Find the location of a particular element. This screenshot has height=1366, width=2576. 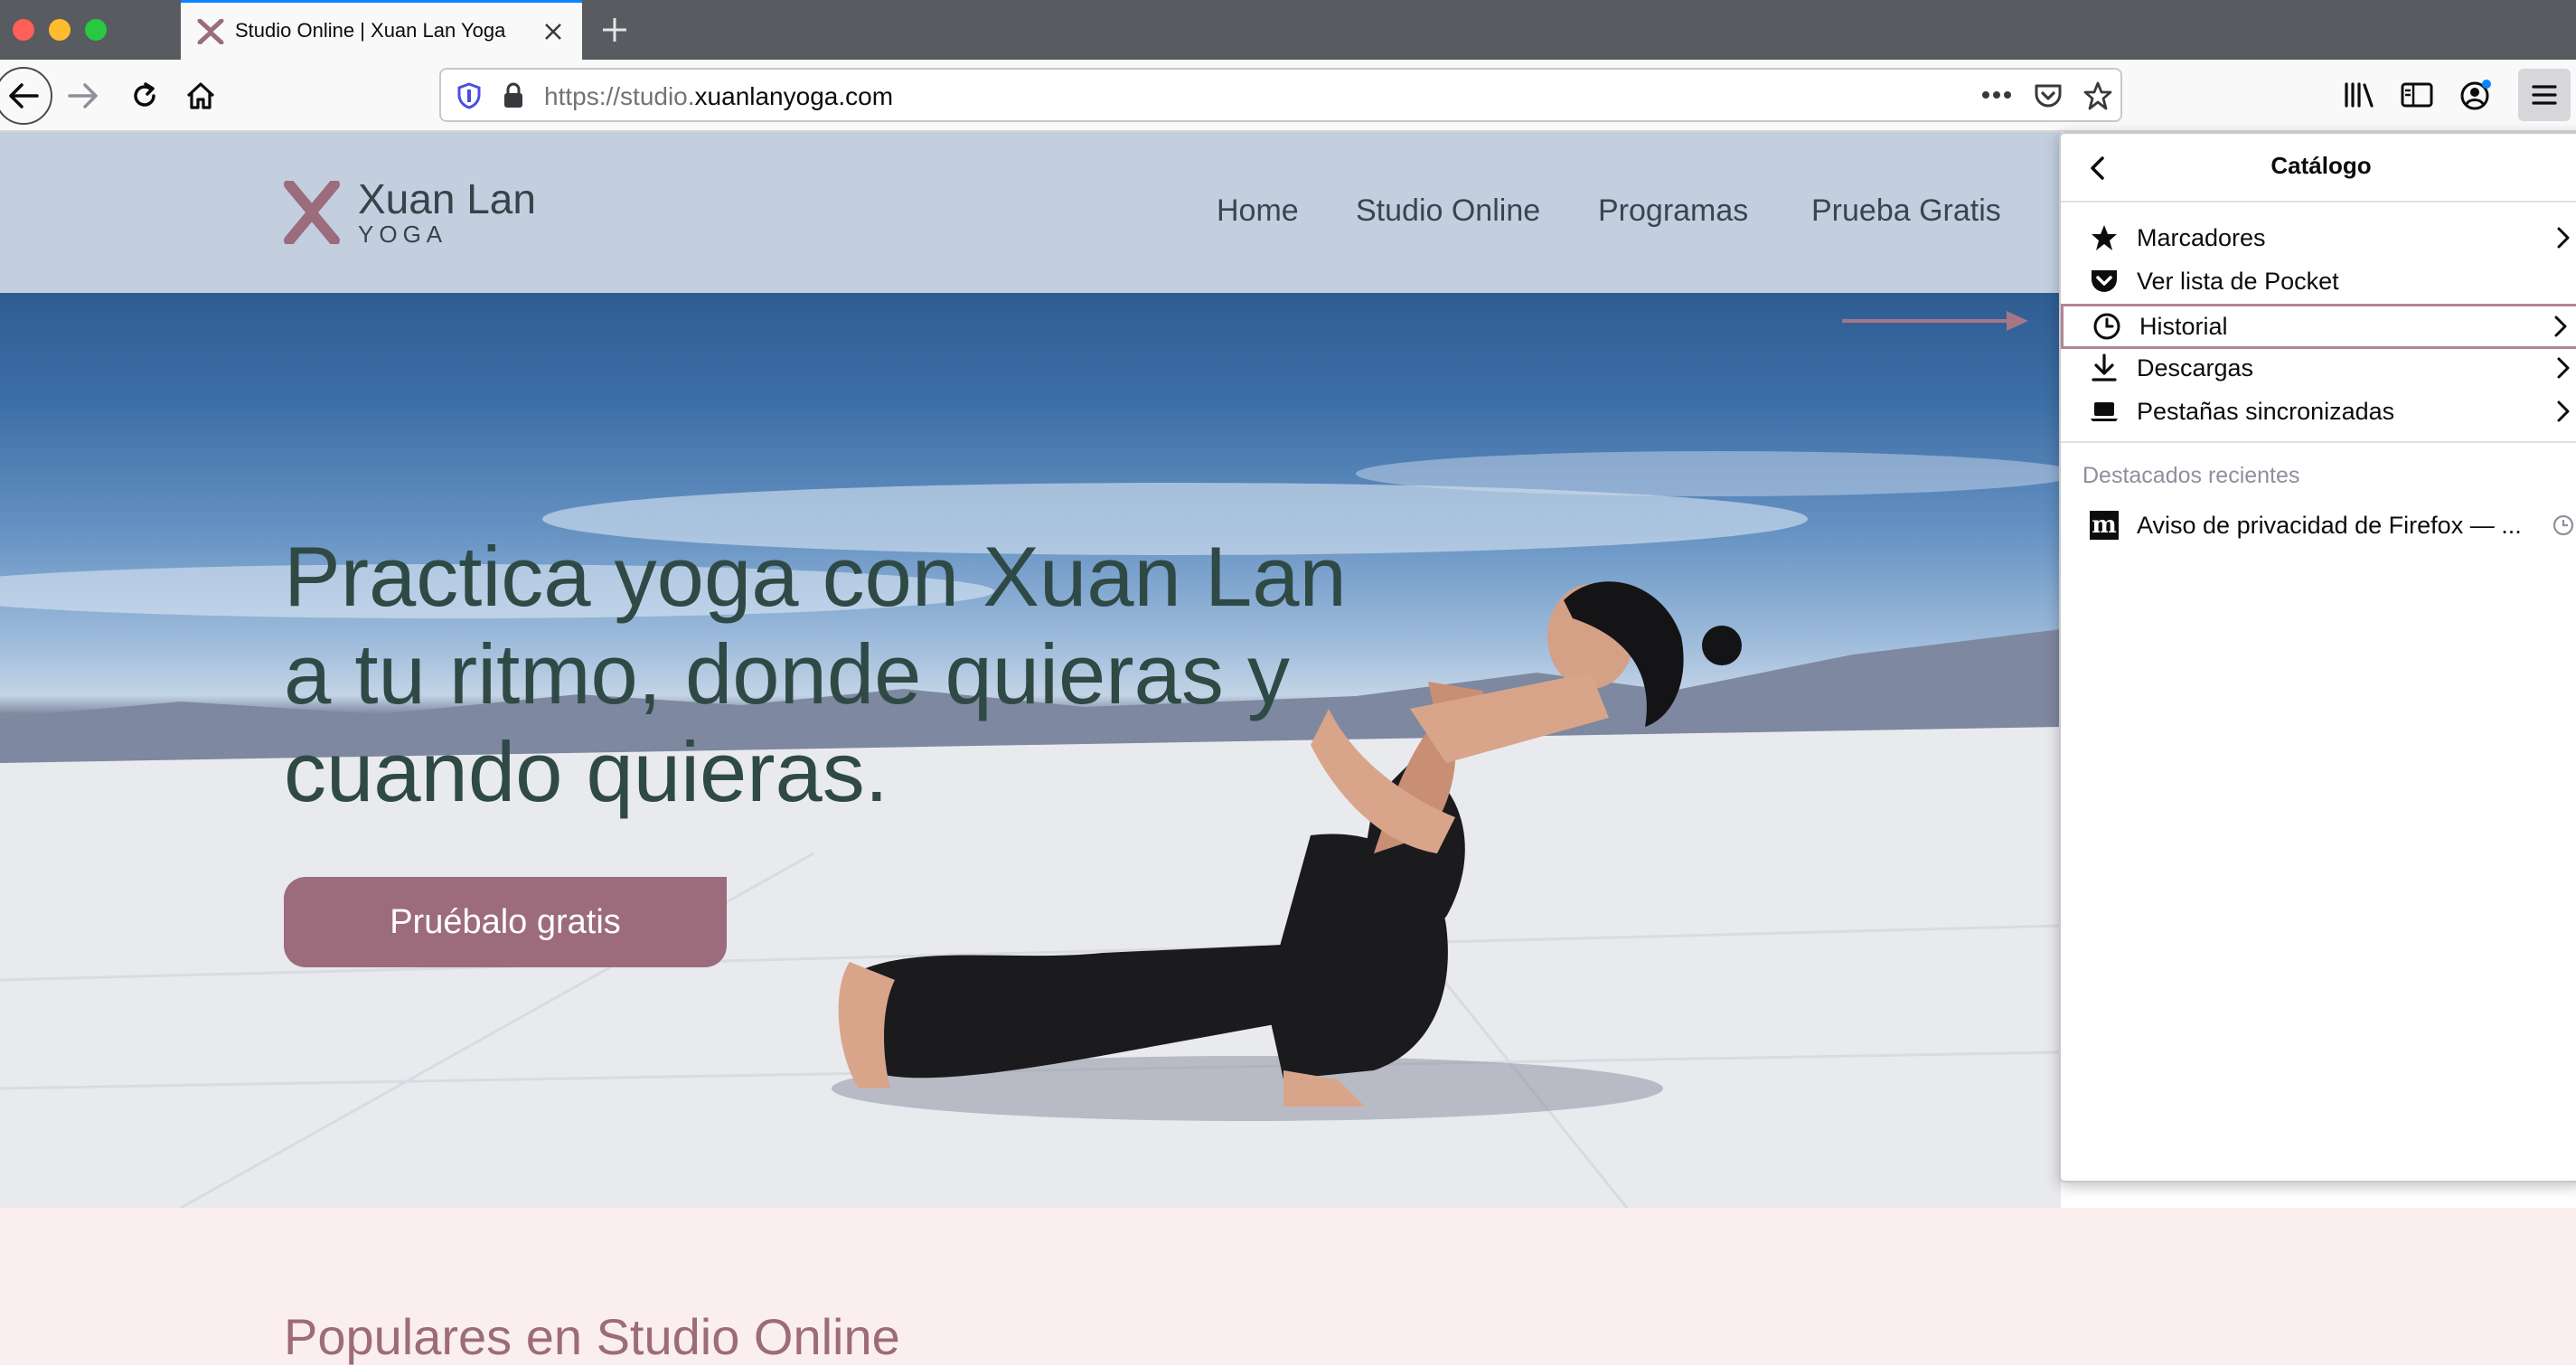

page-actions-more-icon is located at coordinates (1997, 94).